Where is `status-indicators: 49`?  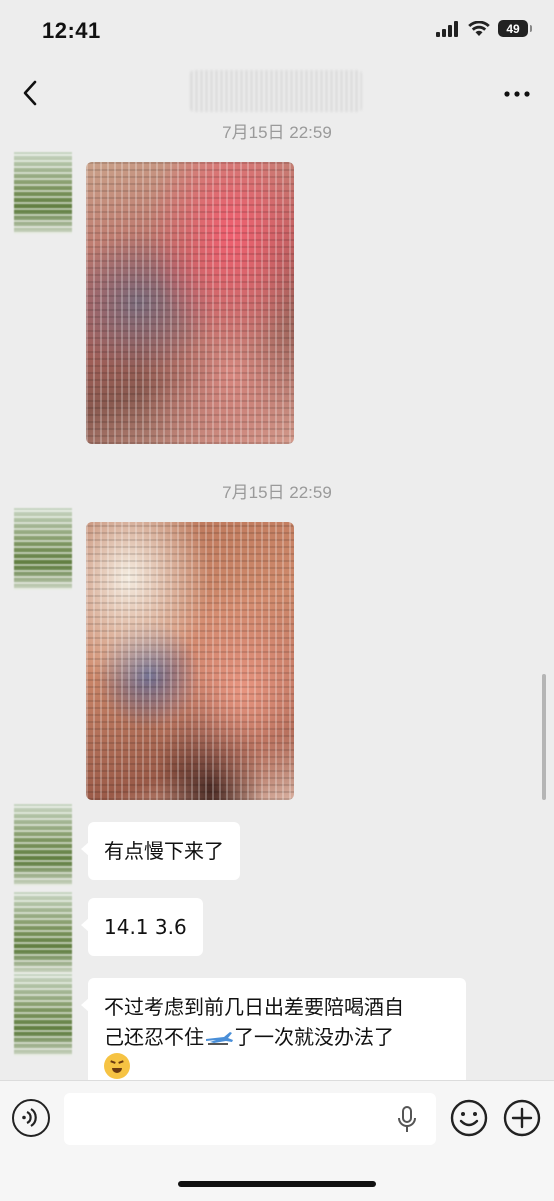 status-indicators: 49 is located at coordinates (484, 28).